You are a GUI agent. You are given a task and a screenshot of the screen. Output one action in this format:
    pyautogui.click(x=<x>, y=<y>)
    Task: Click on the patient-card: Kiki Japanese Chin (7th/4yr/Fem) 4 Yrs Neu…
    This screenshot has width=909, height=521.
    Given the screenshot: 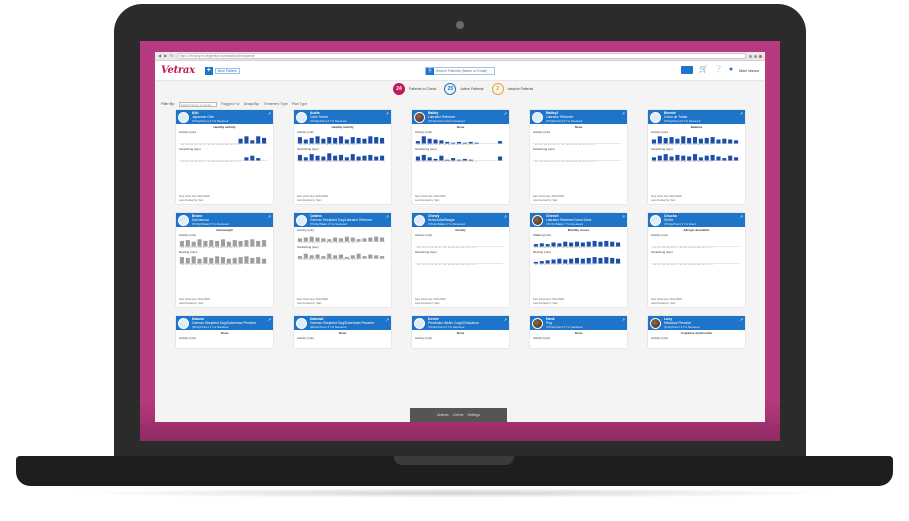 What is the action you would take?
    pyautogui.click(x=224, y=157)
    